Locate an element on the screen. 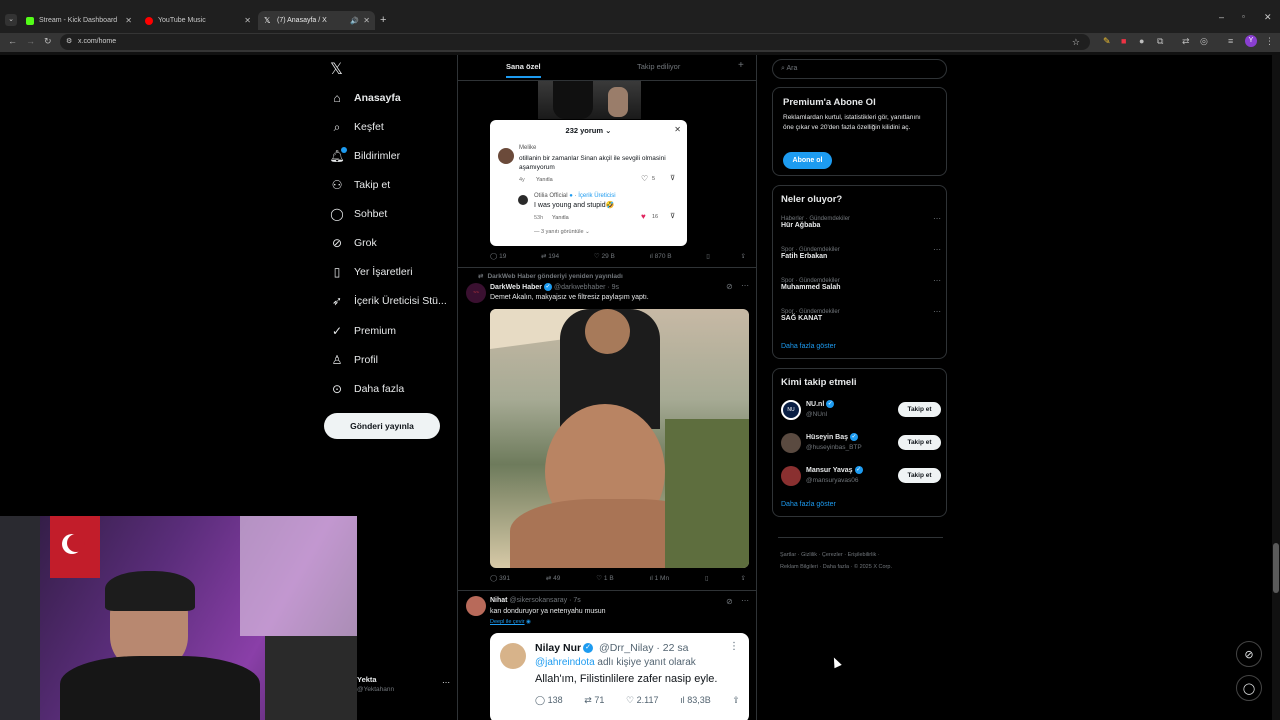 The image size is (1280, 720). x-logo: 𝕏 is located at coordinates (336, 69).